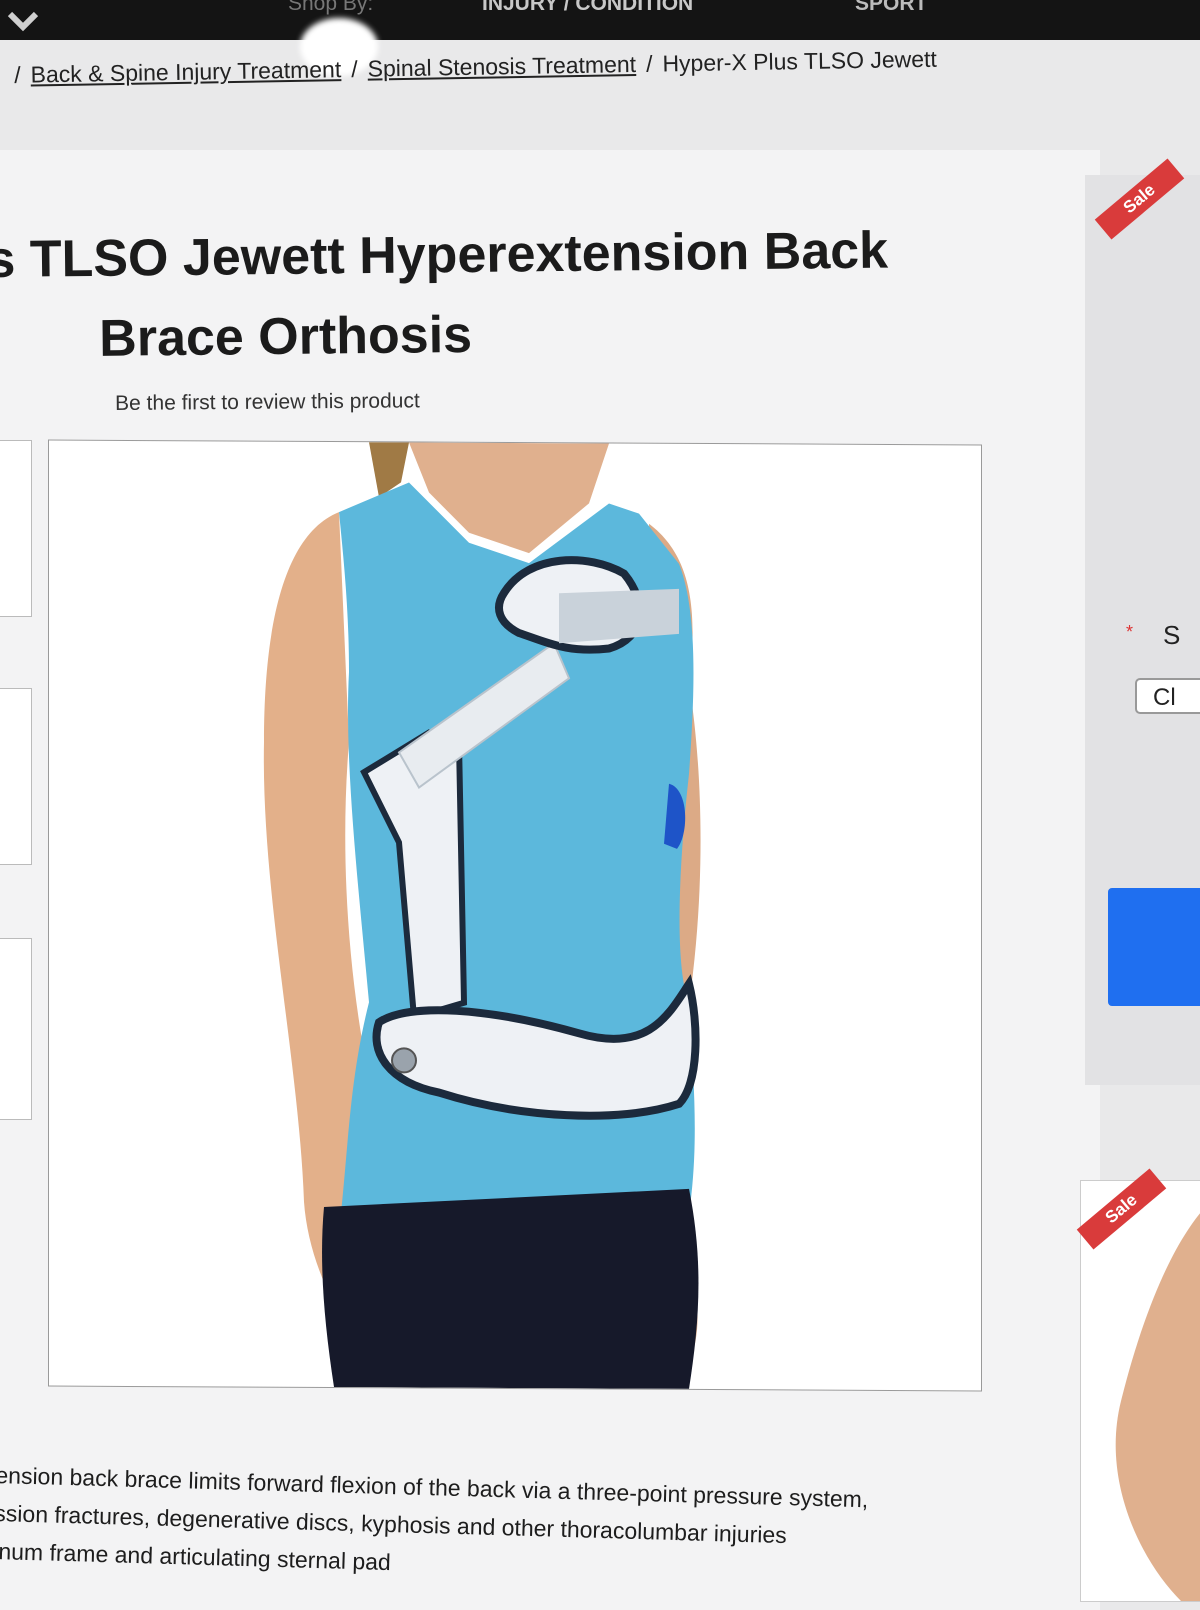  I want to click on top-nav-bar: Shop By: INJURY / CONDITION SPORT, so click(600, 20).